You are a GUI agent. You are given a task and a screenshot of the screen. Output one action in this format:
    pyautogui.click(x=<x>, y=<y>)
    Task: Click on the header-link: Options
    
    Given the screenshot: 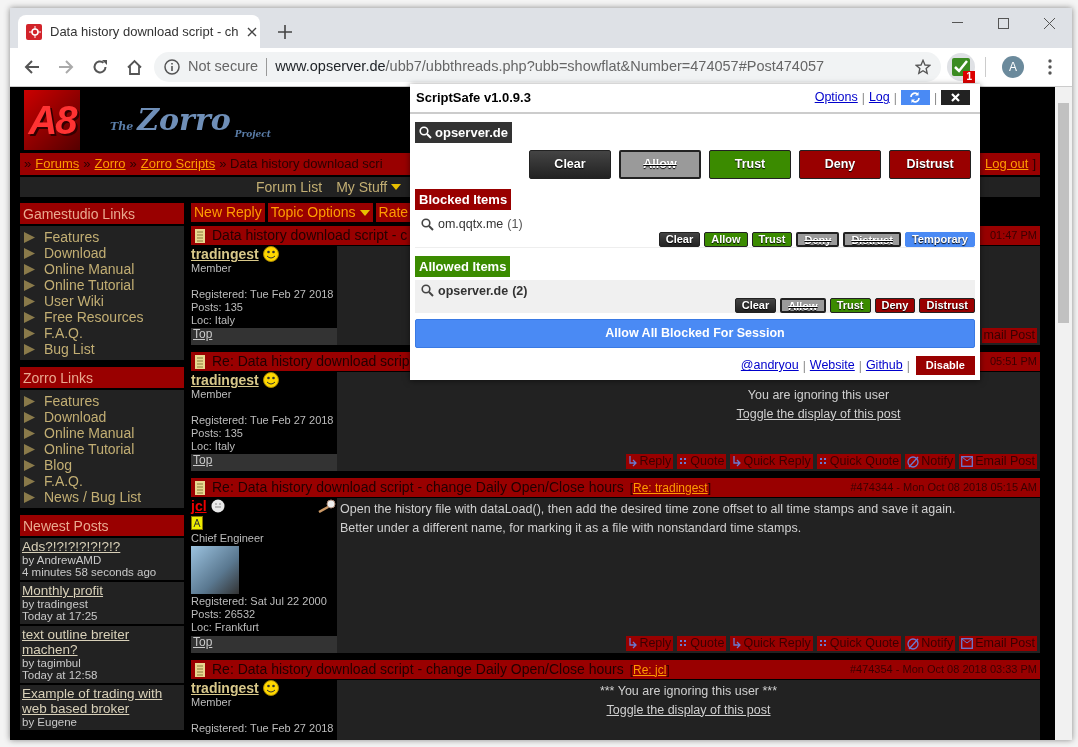 What is the action you would take?
    pyautogui.click(x=836, y=98)
    